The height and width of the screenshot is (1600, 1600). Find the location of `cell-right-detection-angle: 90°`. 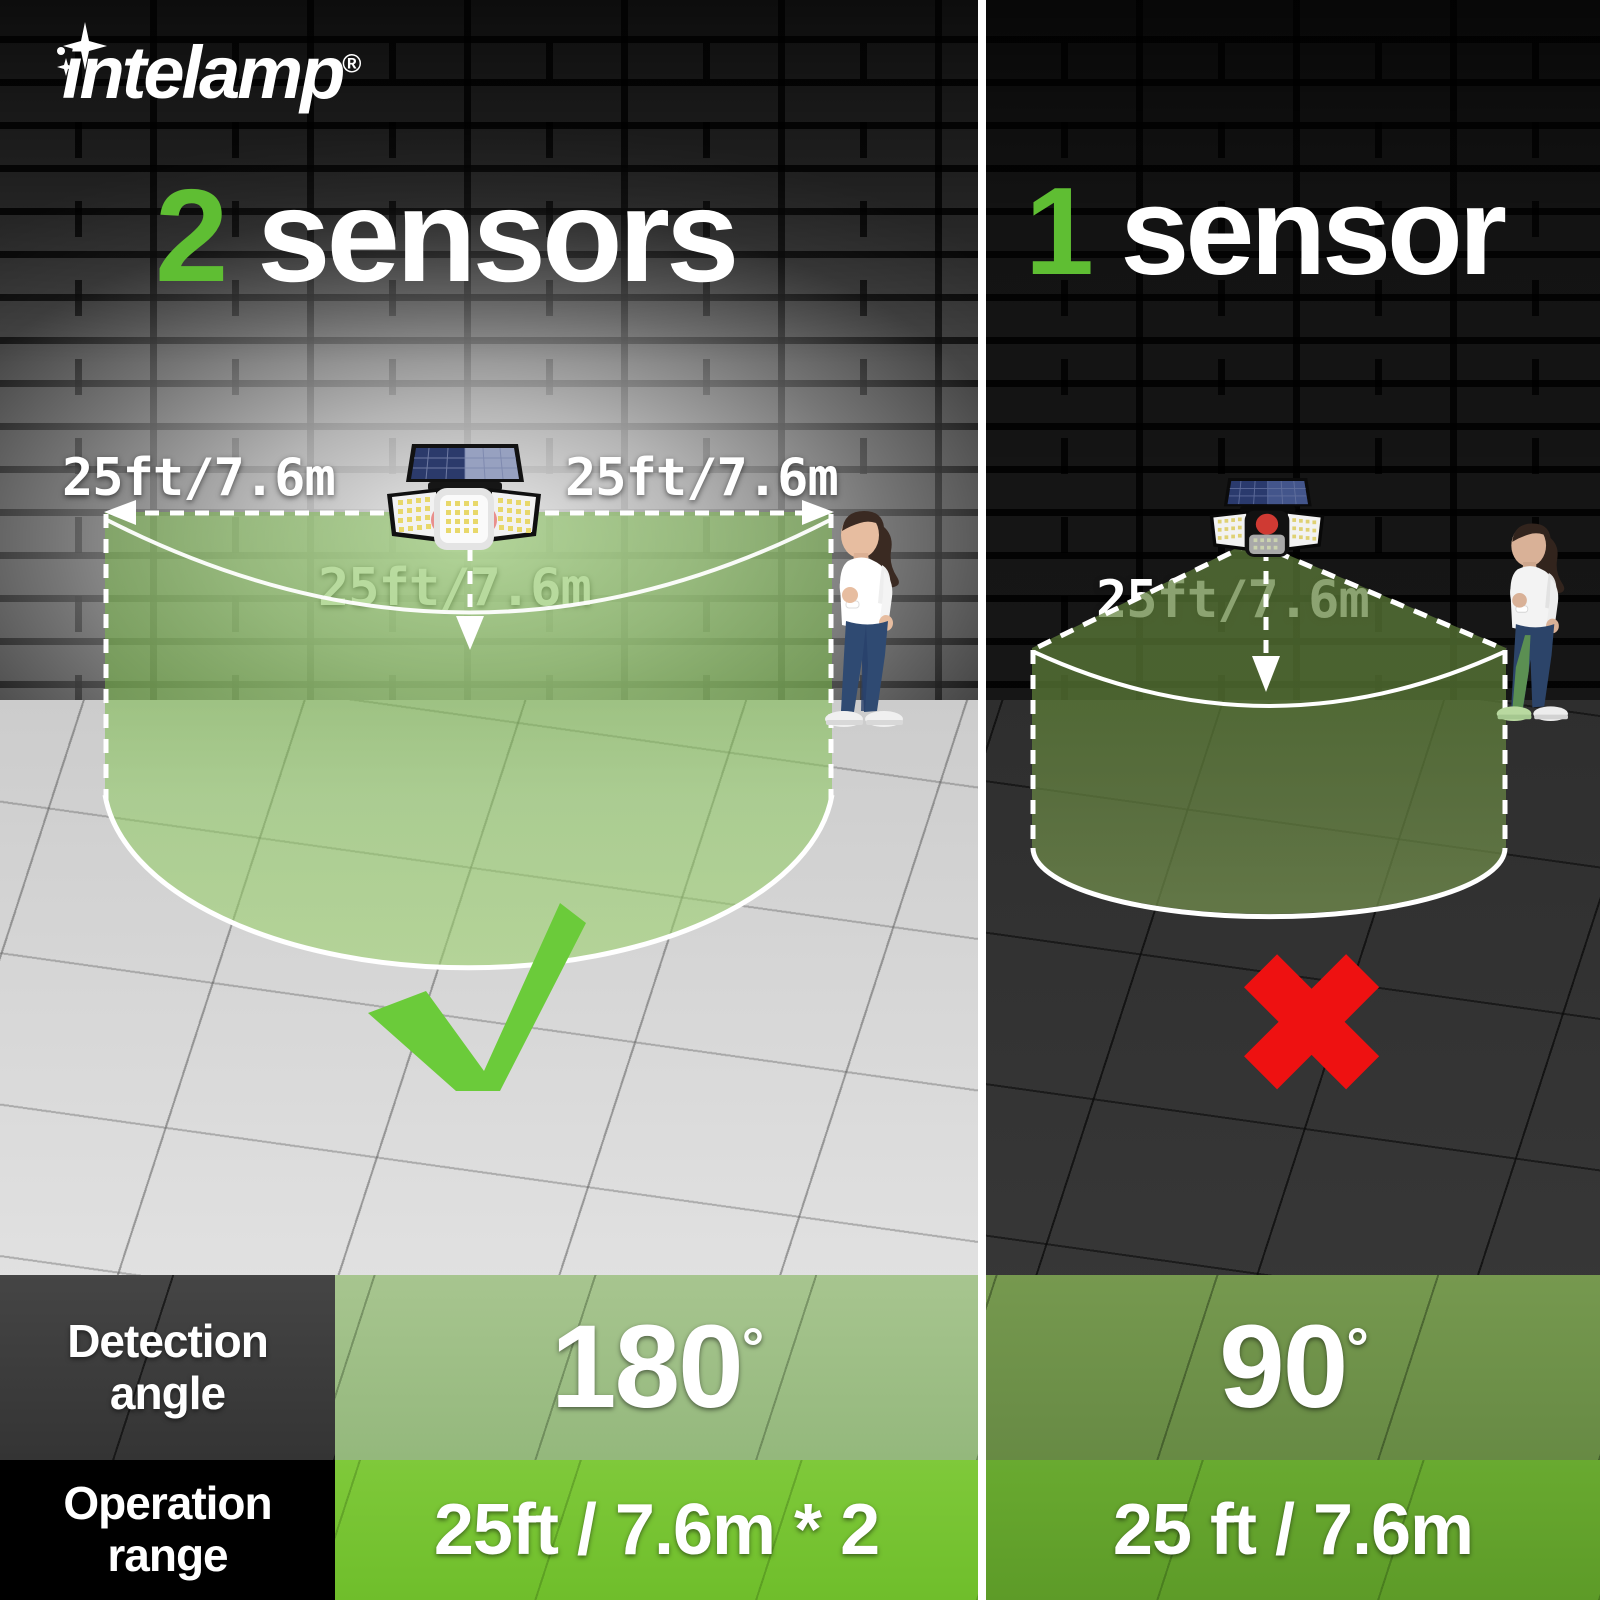

cell-right-detection-angle: 90° is located at coordinates (1293, 1367).